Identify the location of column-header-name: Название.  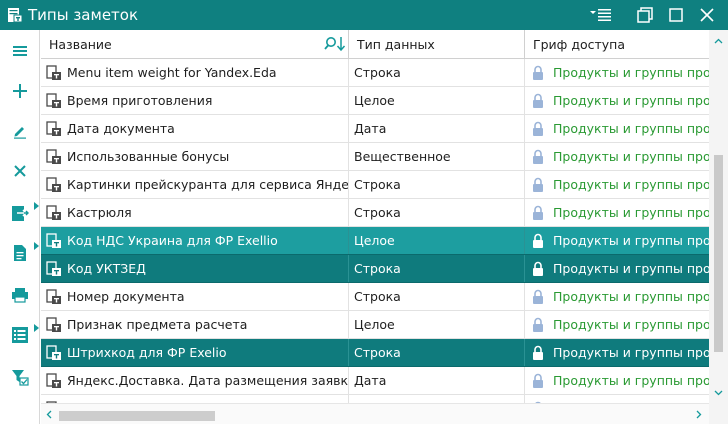
(195, 44).